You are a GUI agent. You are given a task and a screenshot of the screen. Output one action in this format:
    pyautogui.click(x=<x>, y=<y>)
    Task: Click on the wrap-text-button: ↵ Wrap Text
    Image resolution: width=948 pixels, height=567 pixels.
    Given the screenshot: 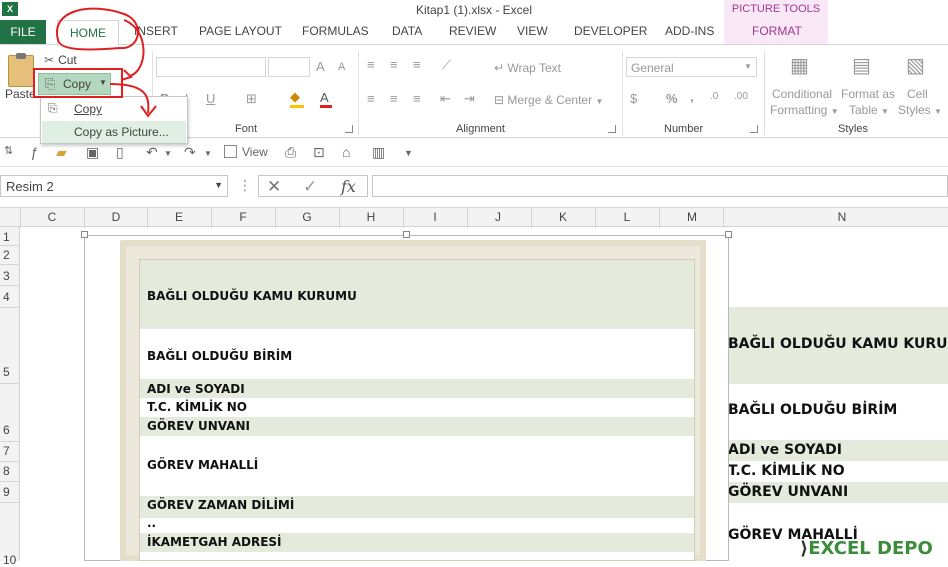 What is the action you would take?
    pyautogui.click(x=527, y=68)
    